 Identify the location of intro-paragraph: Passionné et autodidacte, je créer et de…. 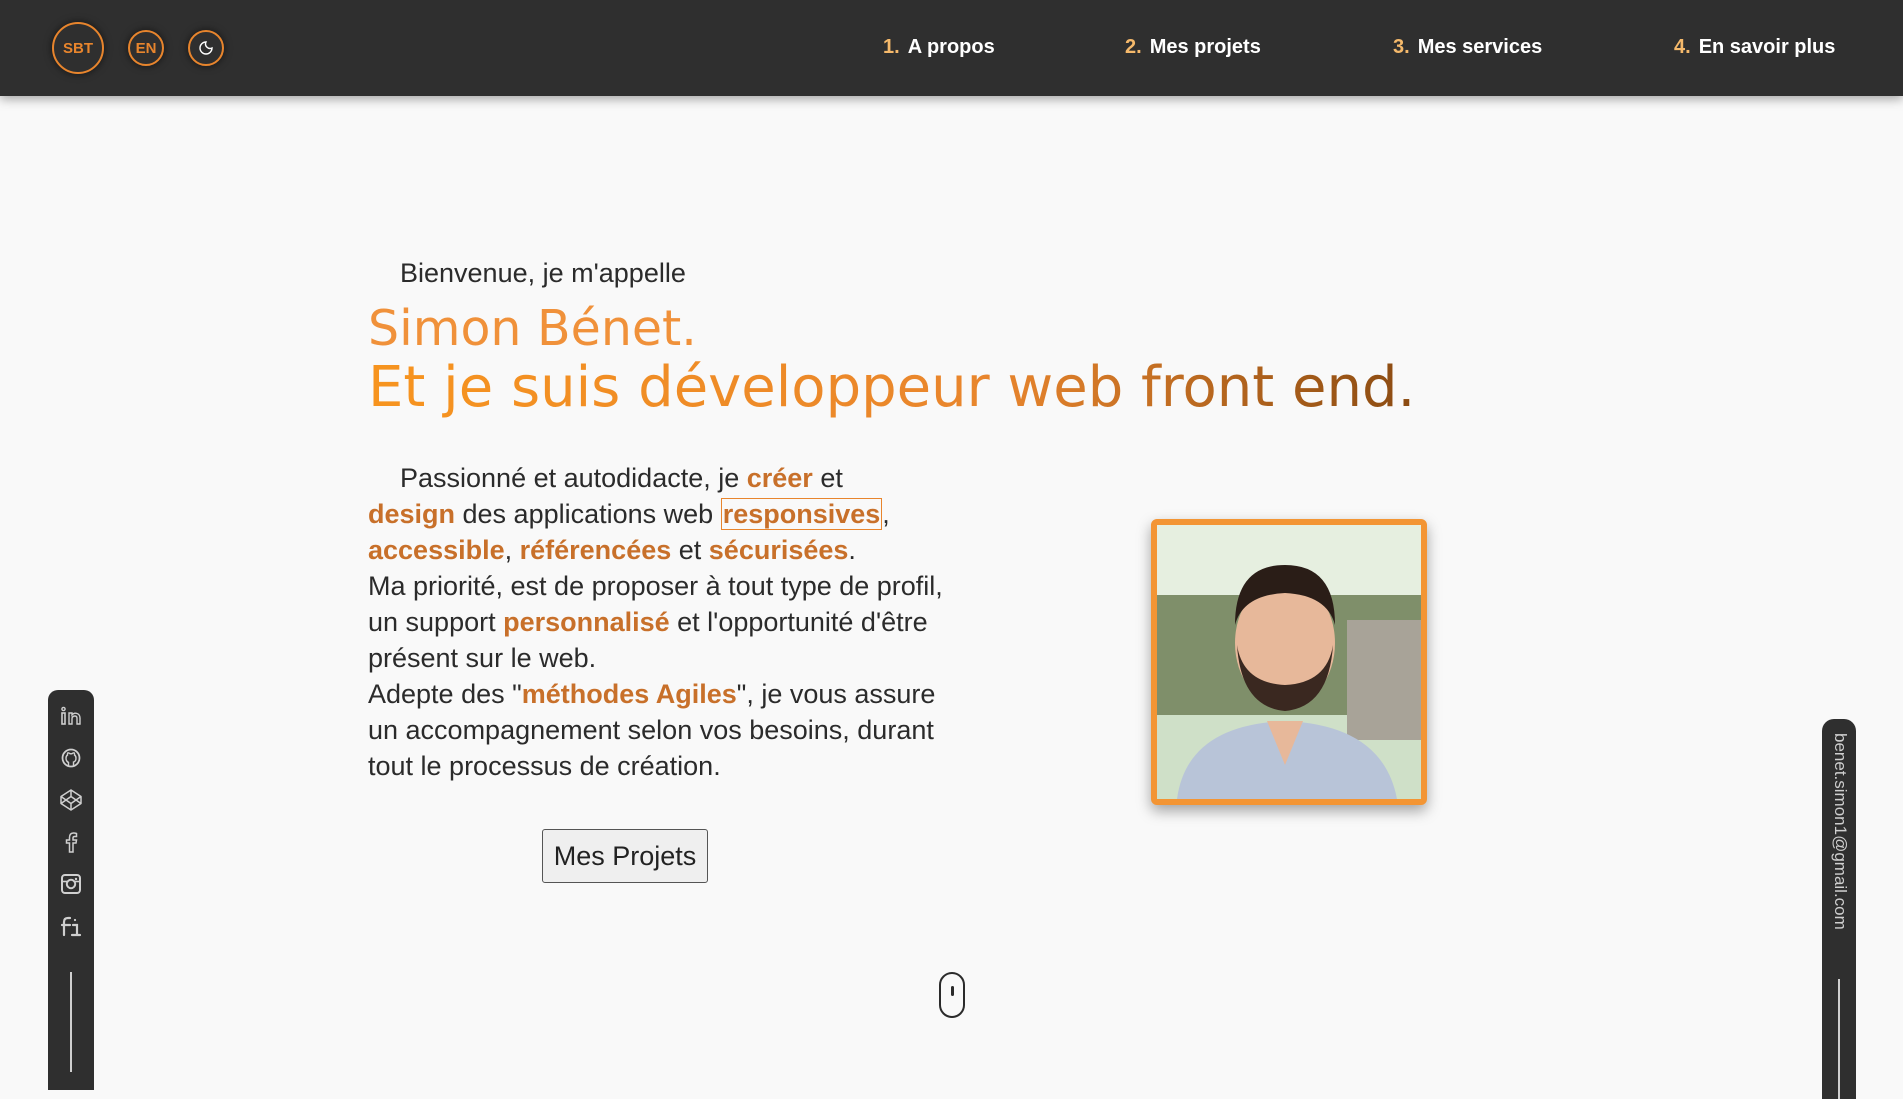
(668, 622).